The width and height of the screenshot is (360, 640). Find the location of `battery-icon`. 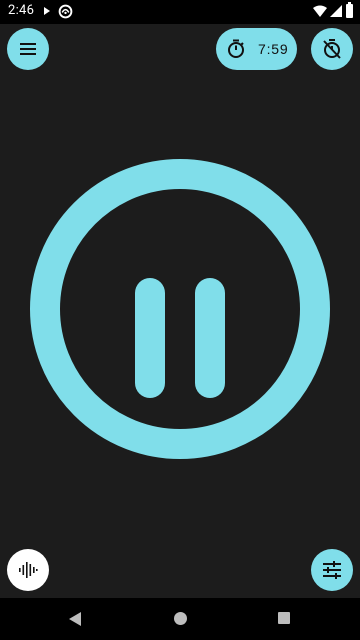

battery-icon is located at coordinates (349, 10).